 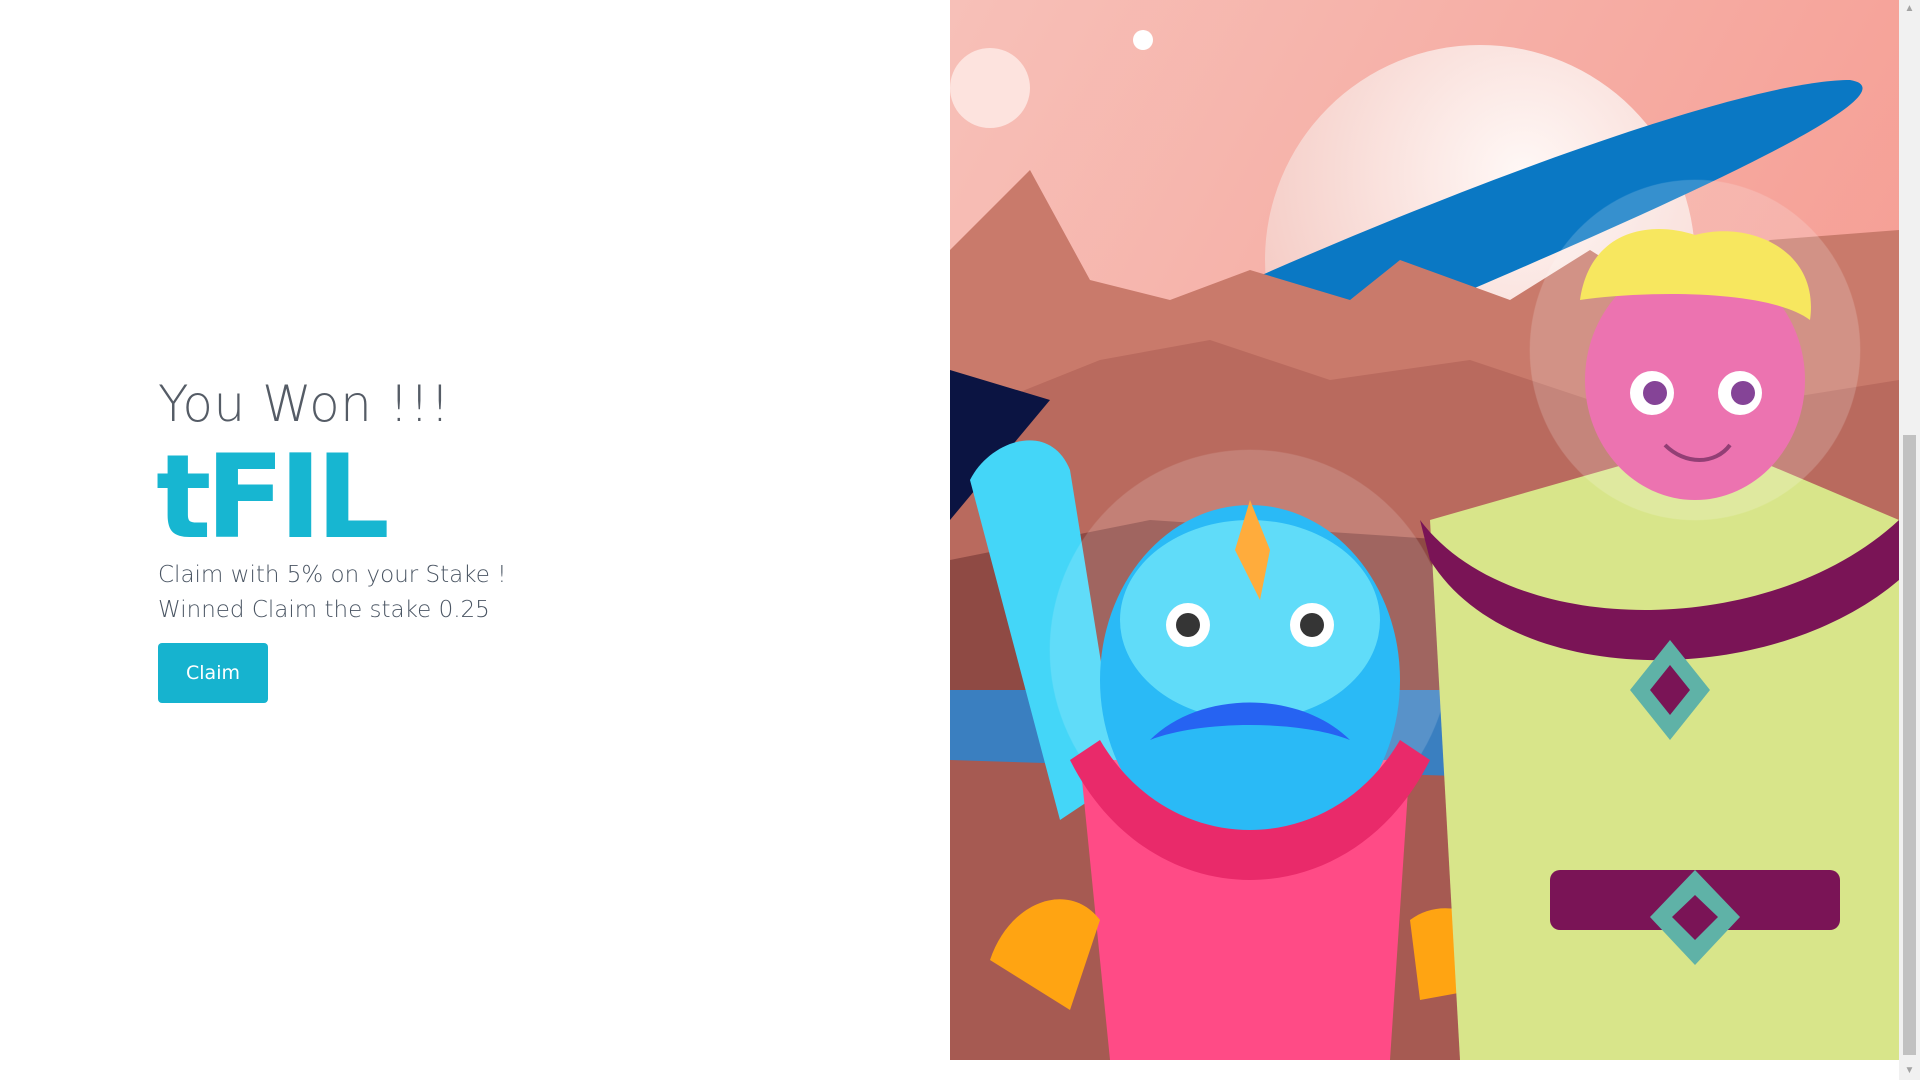 What do you see at coordinates (324, 610) in the screenshot?
I see `stake-description: Winned Claim the stake 0.25` at bounding box center [324, 610].